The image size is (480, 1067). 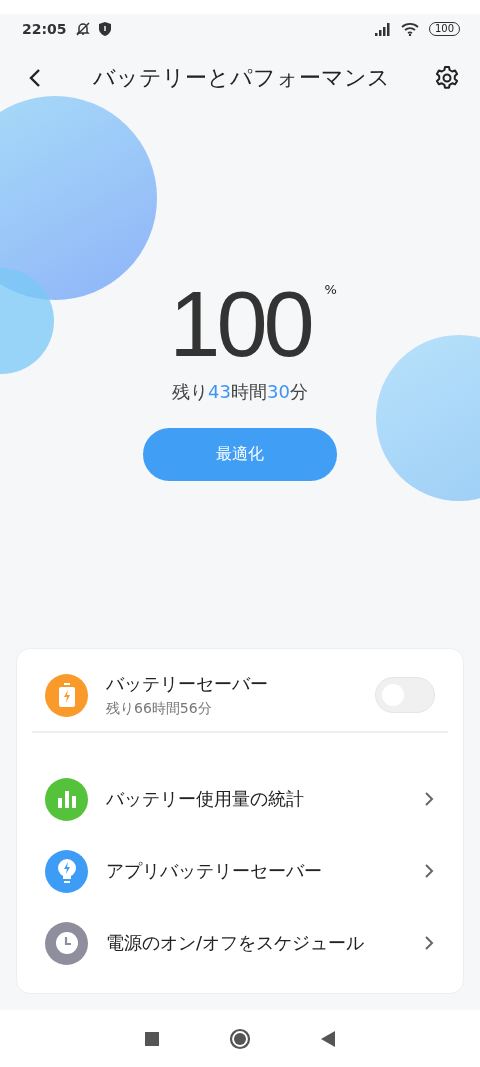 I want to click on signal-icon, so click(x=383, y=29).